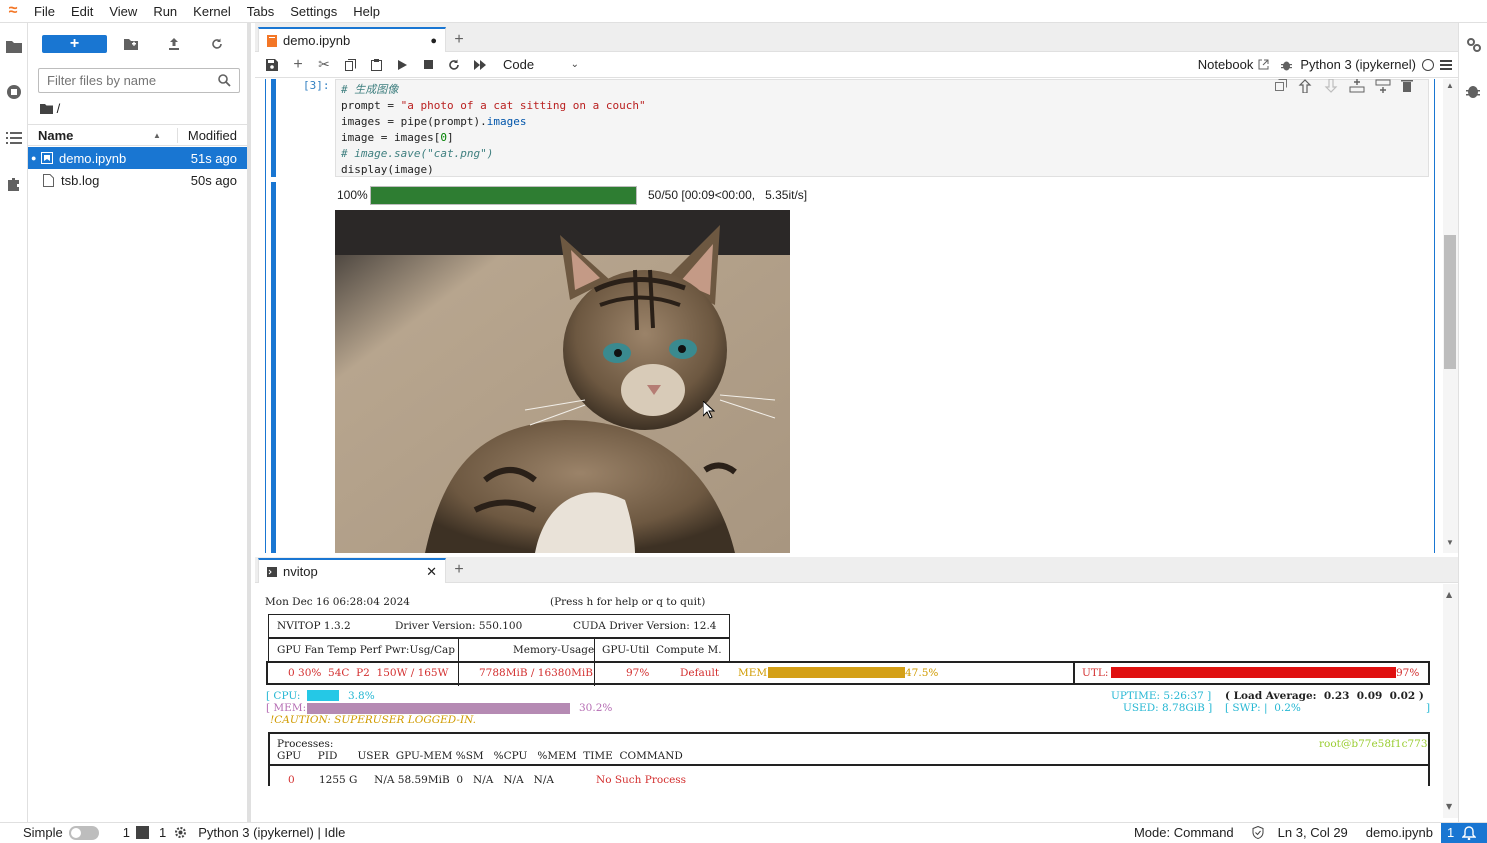  Describe the element at coordinates (1287, 65) in the screenshot. I see `debug-bug-icon` at that location.